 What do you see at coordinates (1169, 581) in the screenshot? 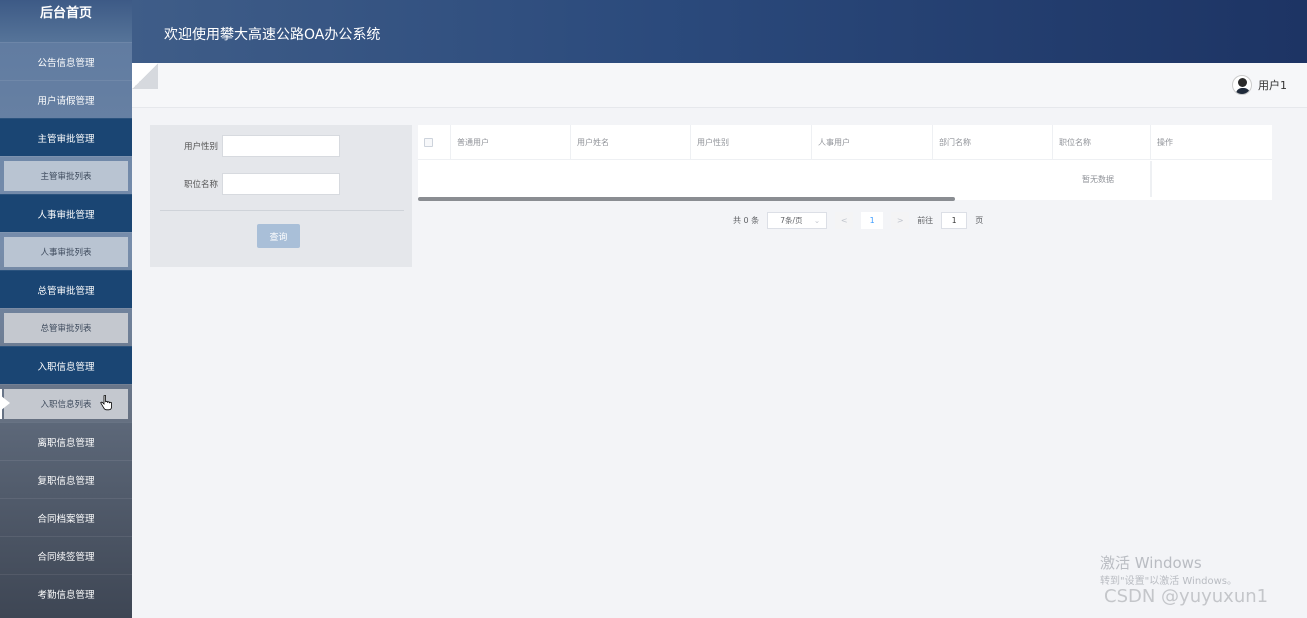
I see `activate-windows-hint: 转到"设置"以激活 Windows。` at bounding box center [1169, 581].